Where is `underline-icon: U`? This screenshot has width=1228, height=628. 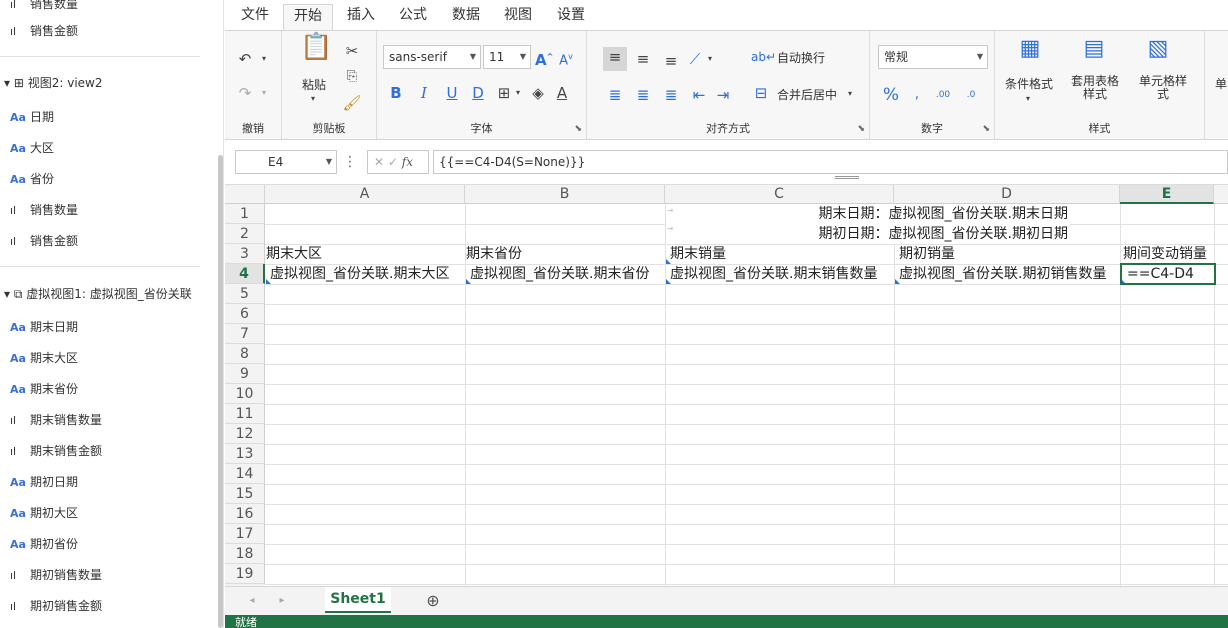
underline-icon: U is located at coordinates (452, 93).